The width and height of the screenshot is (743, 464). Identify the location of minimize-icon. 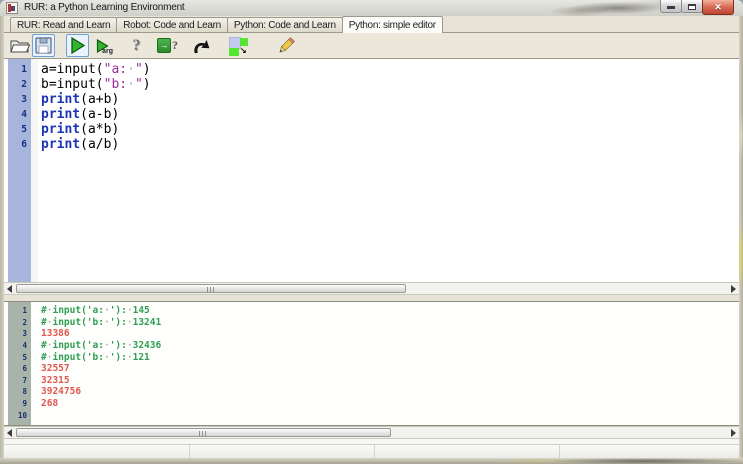
(671, 7).